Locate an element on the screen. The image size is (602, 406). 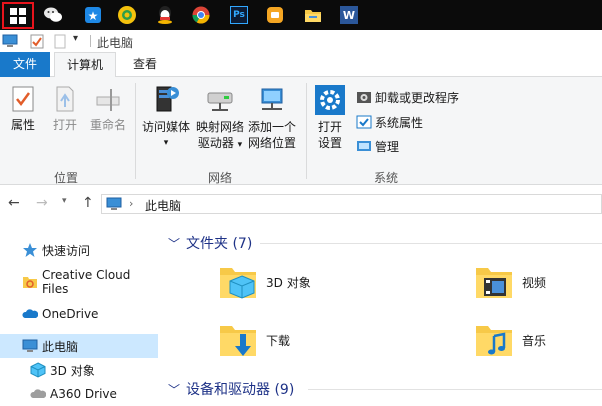
settings-gear-icon is located at coordinates (330, 100).